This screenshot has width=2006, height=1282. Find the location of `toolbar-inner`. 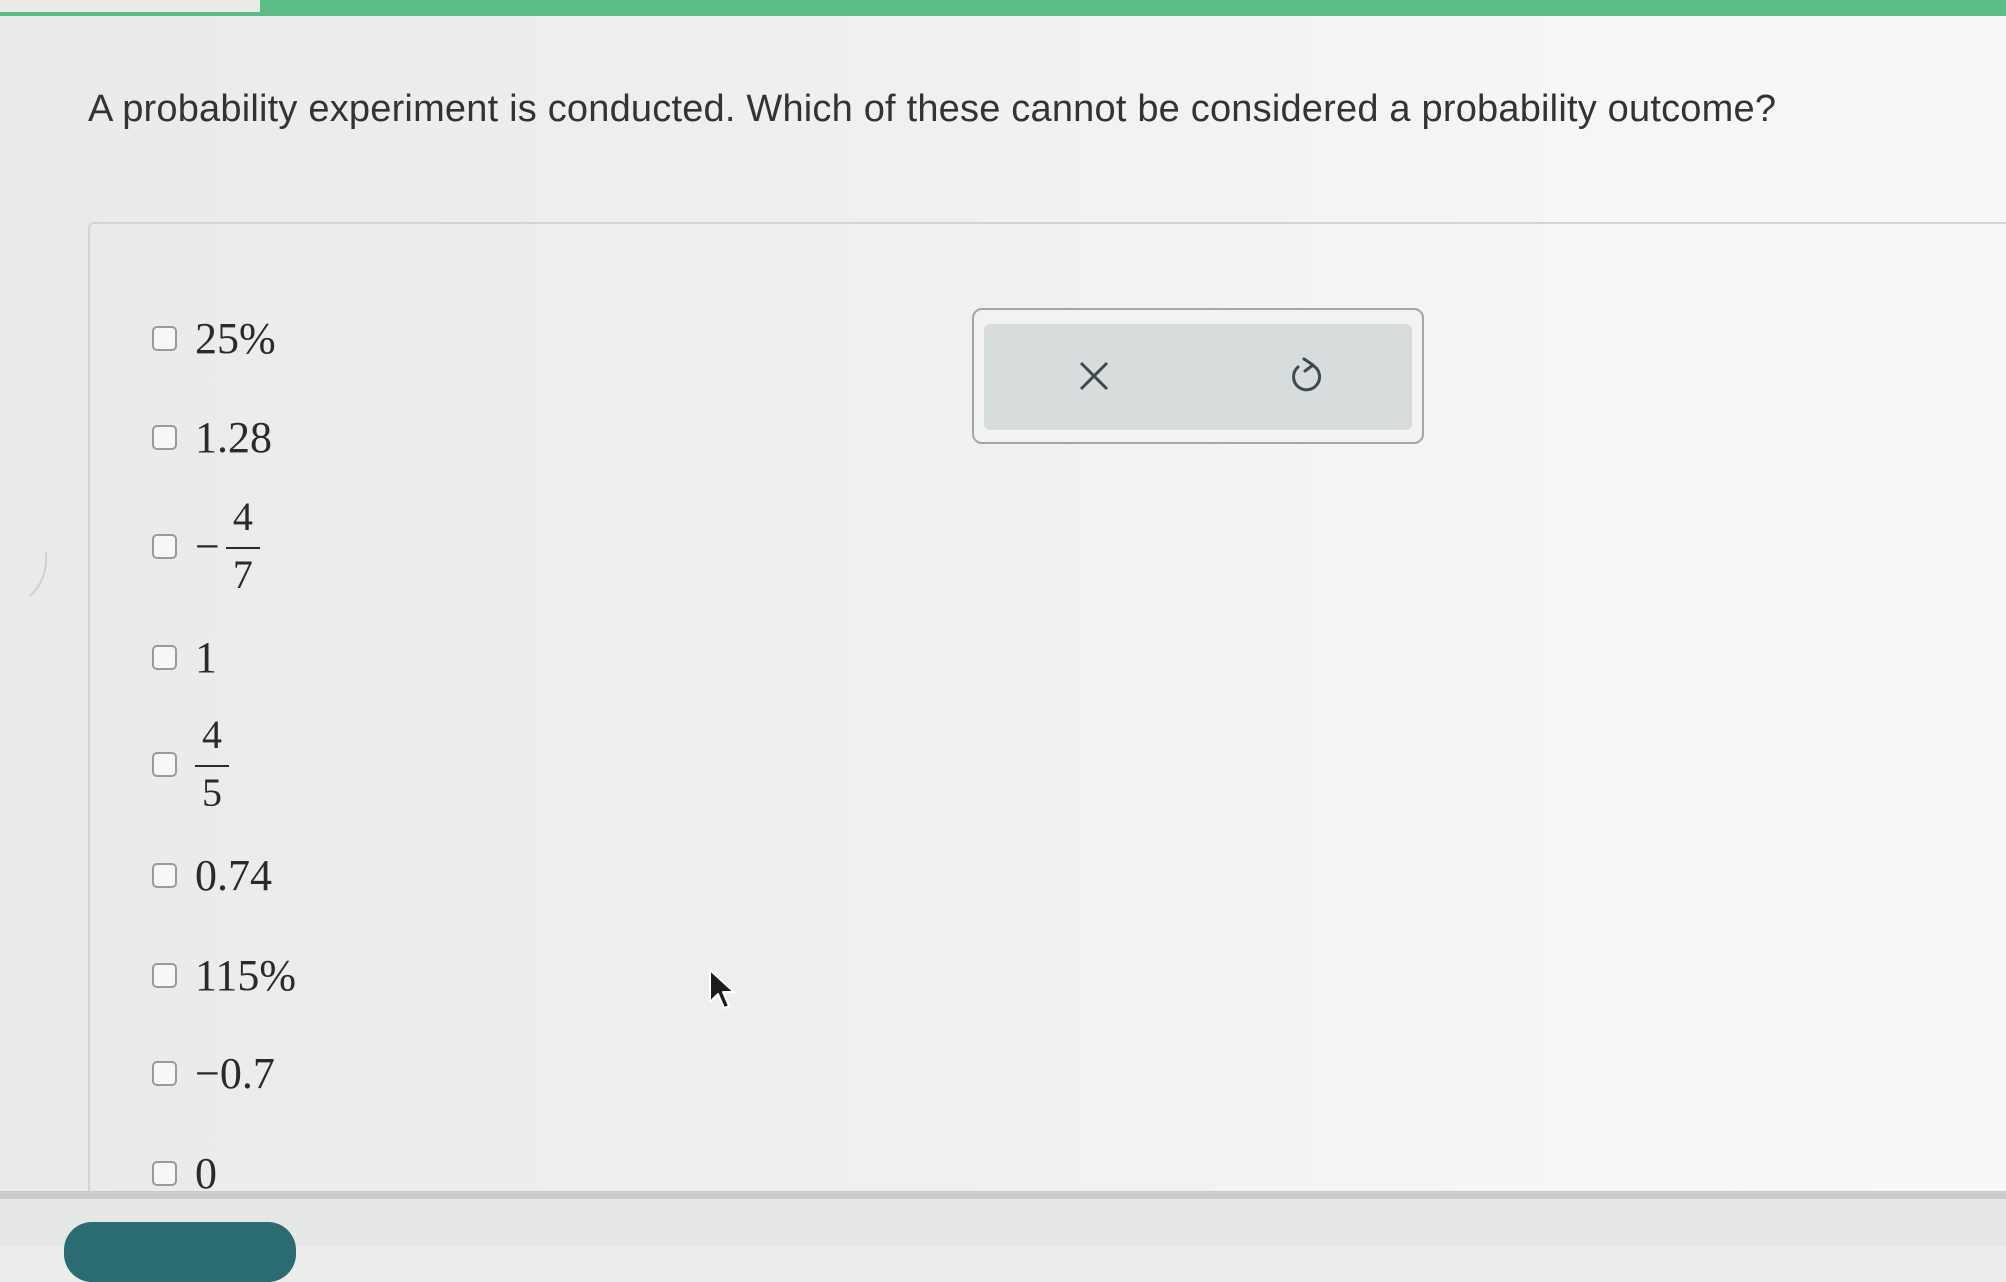

toolbar-inner is located at coordinates (1198, 377).